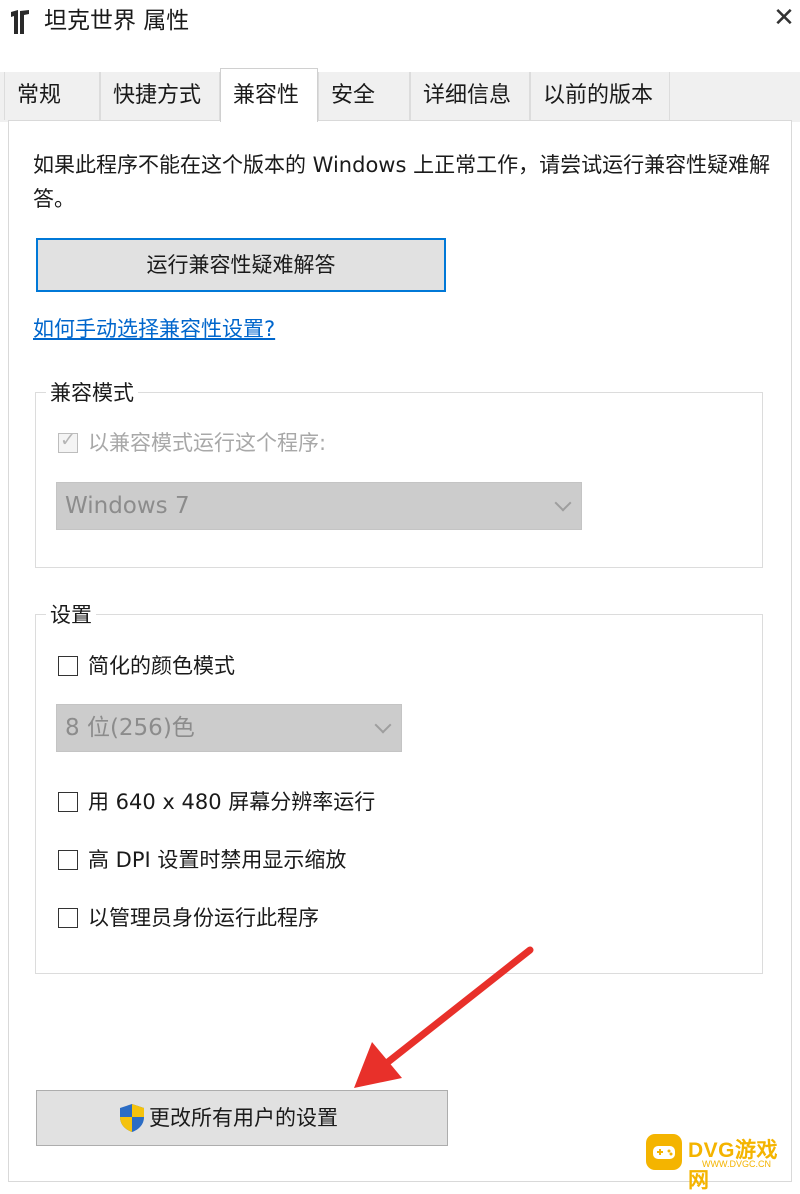 The image size is (800, 1194). What do you see at coordinates (470, 96) in the screenshot?
I see `tab-details: 详细信息` at bounding box center [470, 96].